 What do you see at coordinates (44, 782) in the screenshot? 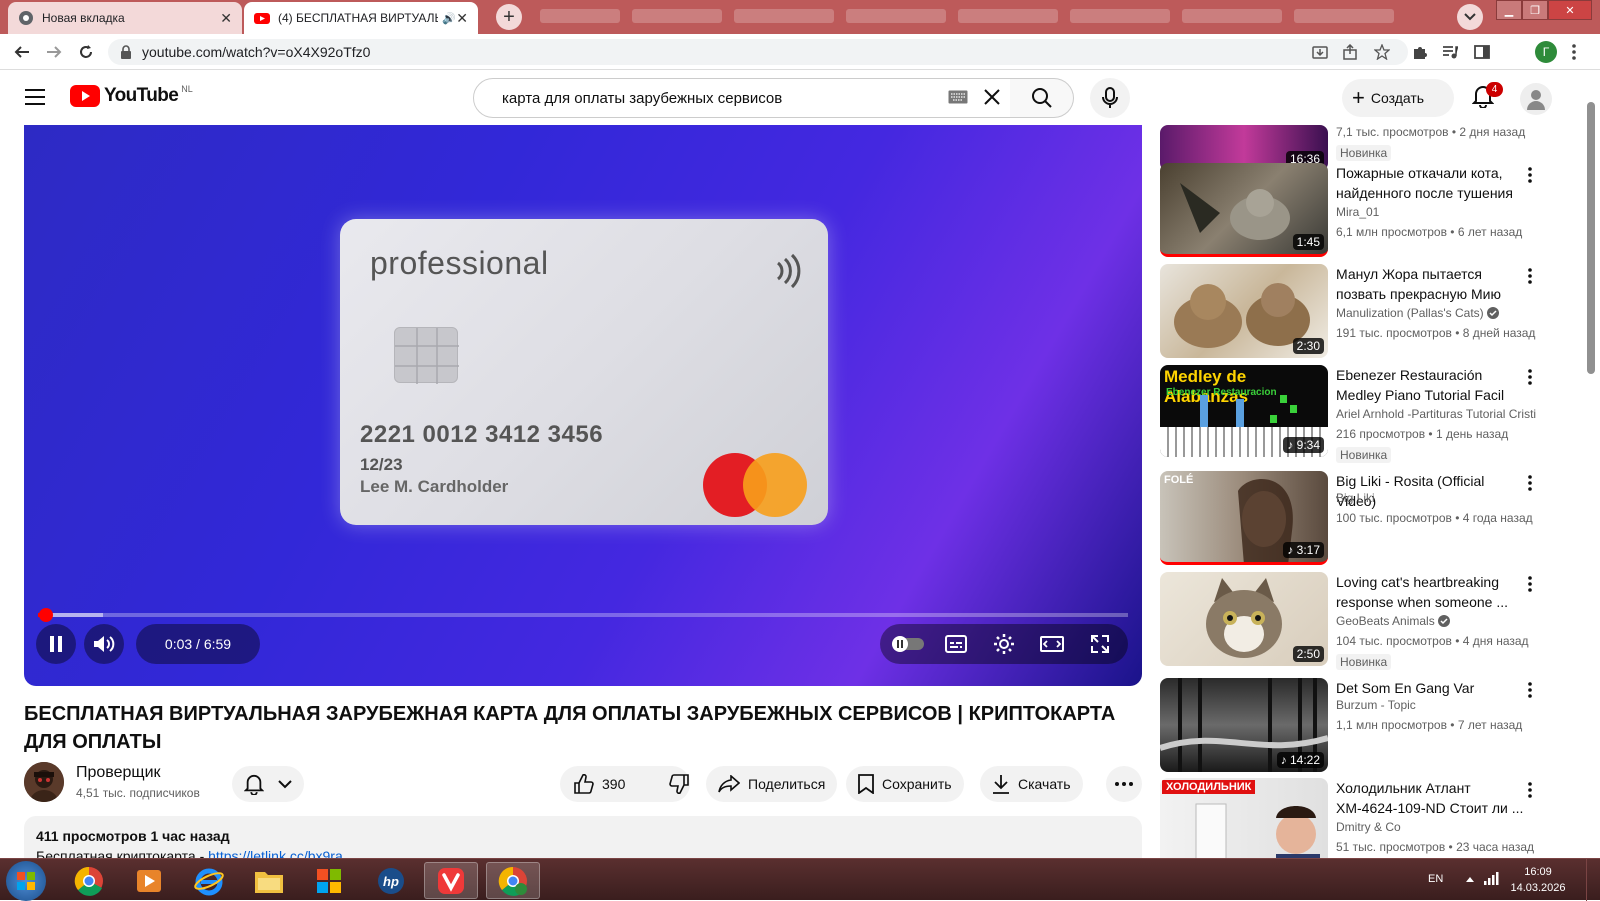
I see `channel-avatar` at bounding box center [44, 782].